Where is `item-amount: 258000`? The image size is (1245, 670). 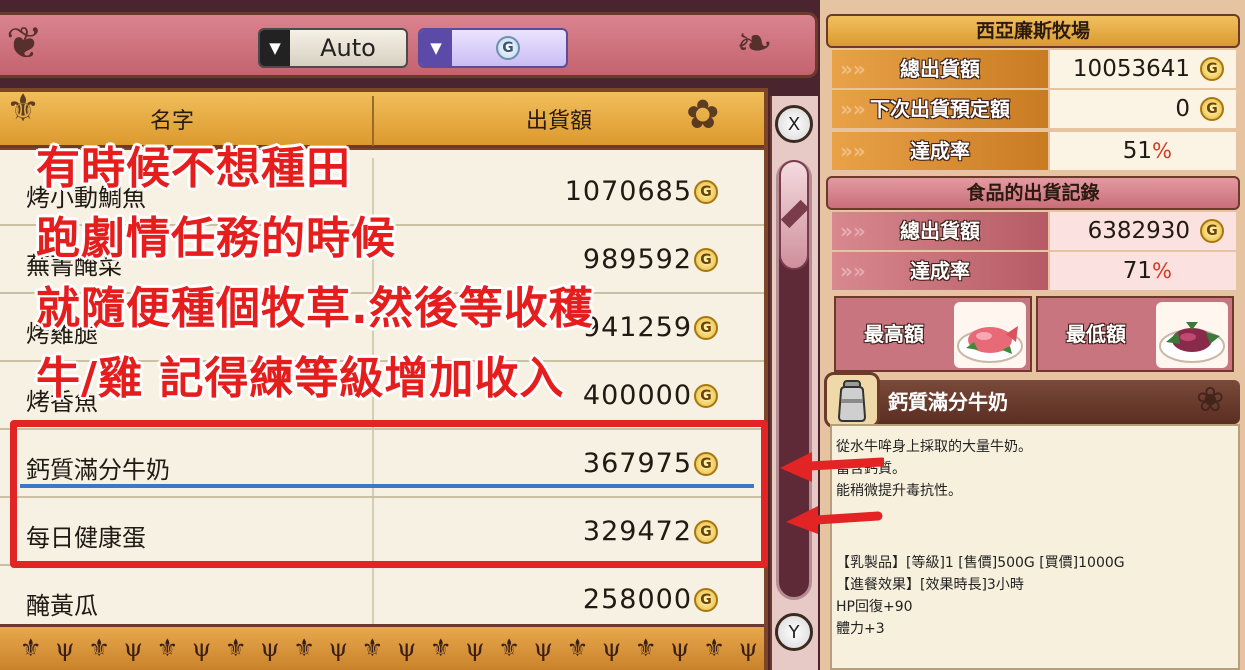
item-amount: 258000 is located at coordinates (637, 599).